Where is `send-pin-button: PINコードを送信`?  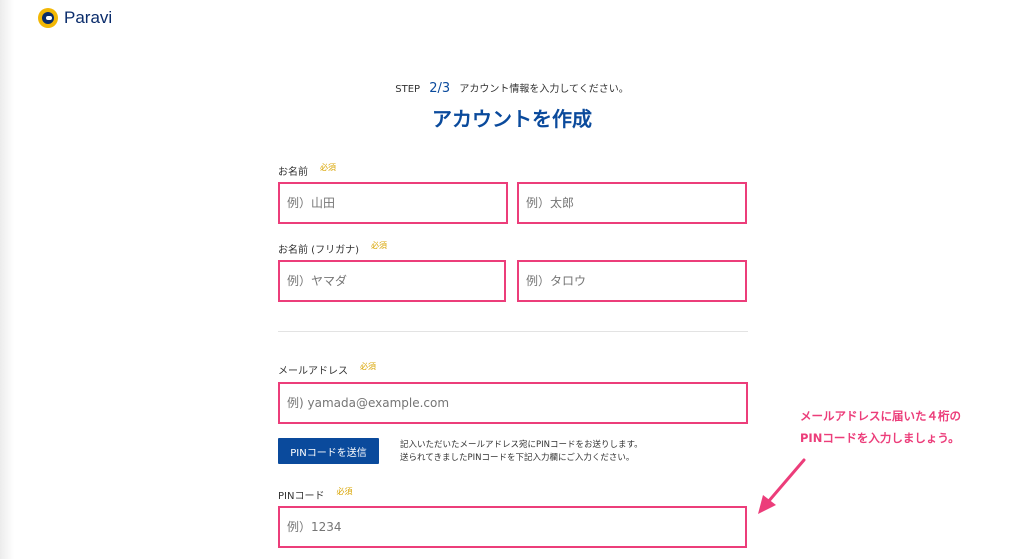
send-pin-button: PINコードを送信 is located at coordinates (328, 451).